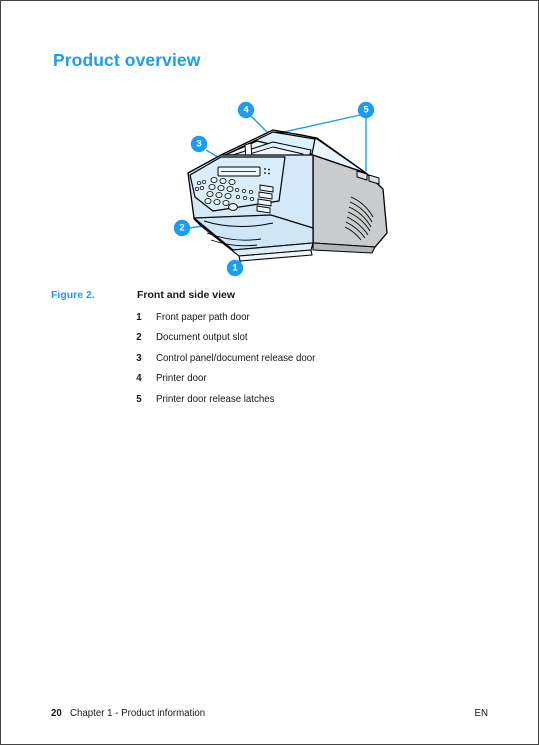  Describe the element at coordinates (139, 379) in the screenshot. I see `legend-item-4-number: 4` at that location.